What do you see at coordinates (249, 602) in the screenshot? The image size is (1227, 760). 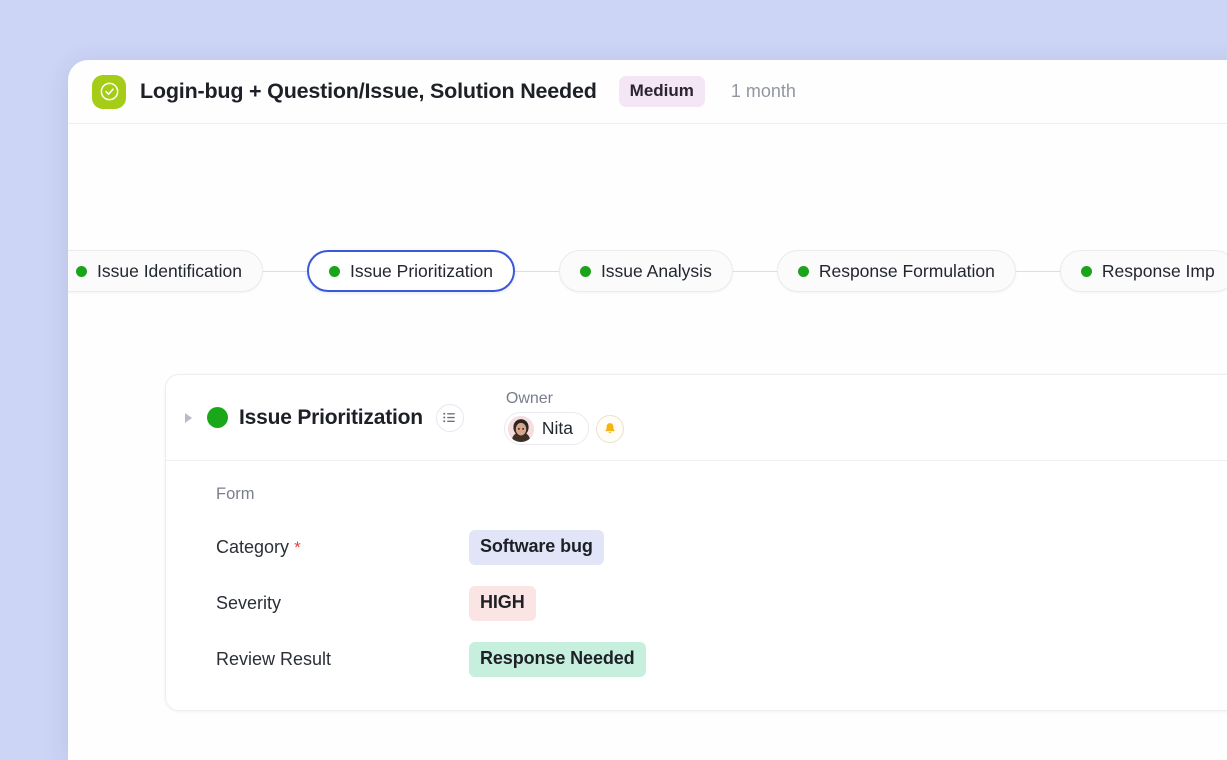 I see `field-label-severity: Severity` at bounding box center [249, 602].